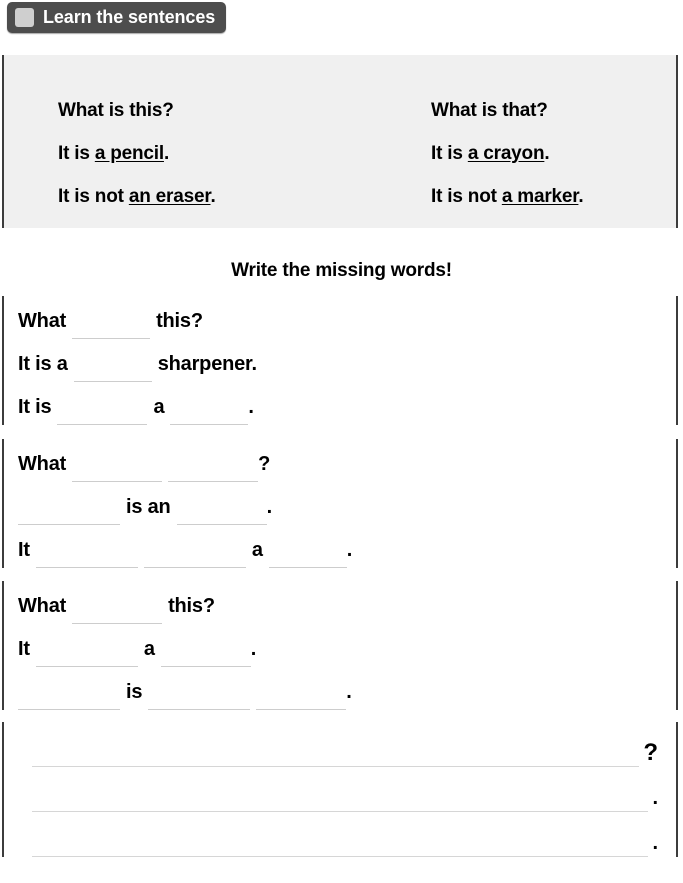  I want to click on example-text-underlined: a crayon, so click(506, 153).